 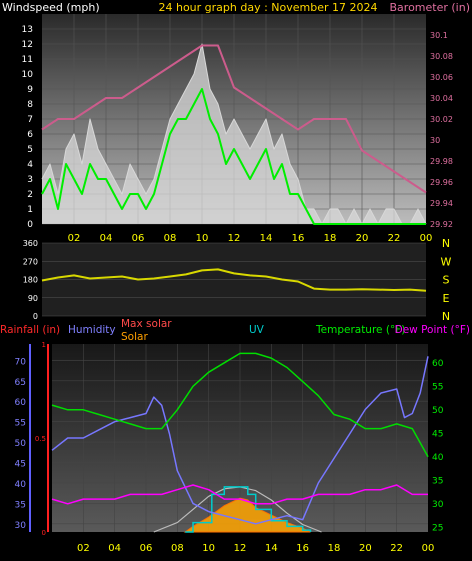 What do you see at coordinates (146, 324) in the screenshot?
I see `max-solar-legend: Max solar` at bounding box center [146, 324].